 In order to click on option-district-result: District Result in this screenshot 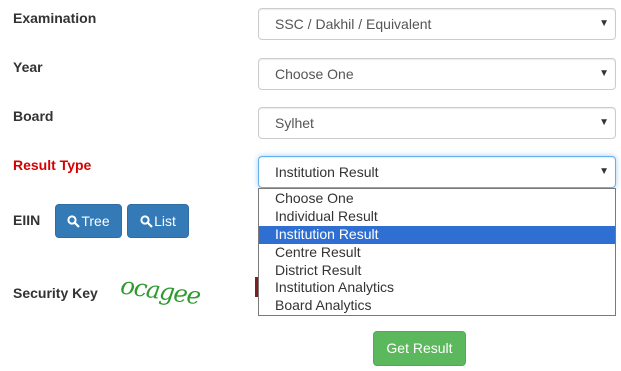, I will do `click(437, 271)`.